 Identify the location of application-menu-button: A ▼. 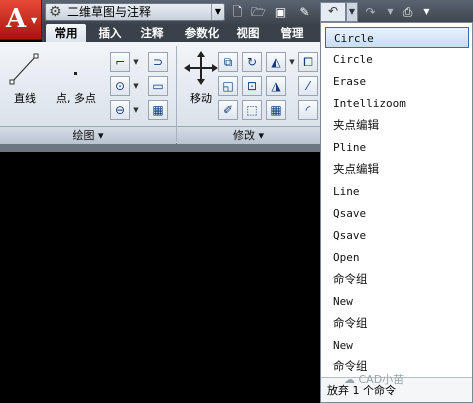
(21, 20).